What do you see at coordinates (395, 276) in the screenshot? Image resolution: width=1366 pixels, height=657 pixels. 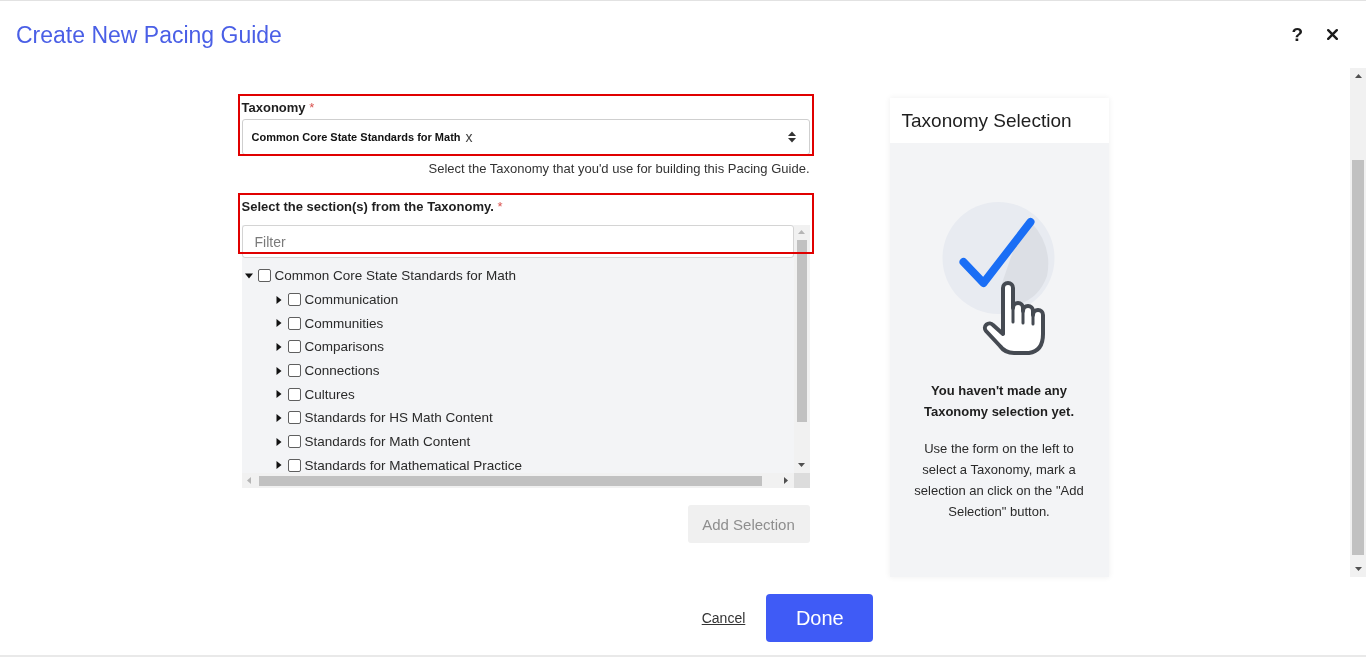 I see `tree-item: Common Core State Standards for Math` at bounding box center [395, 276].